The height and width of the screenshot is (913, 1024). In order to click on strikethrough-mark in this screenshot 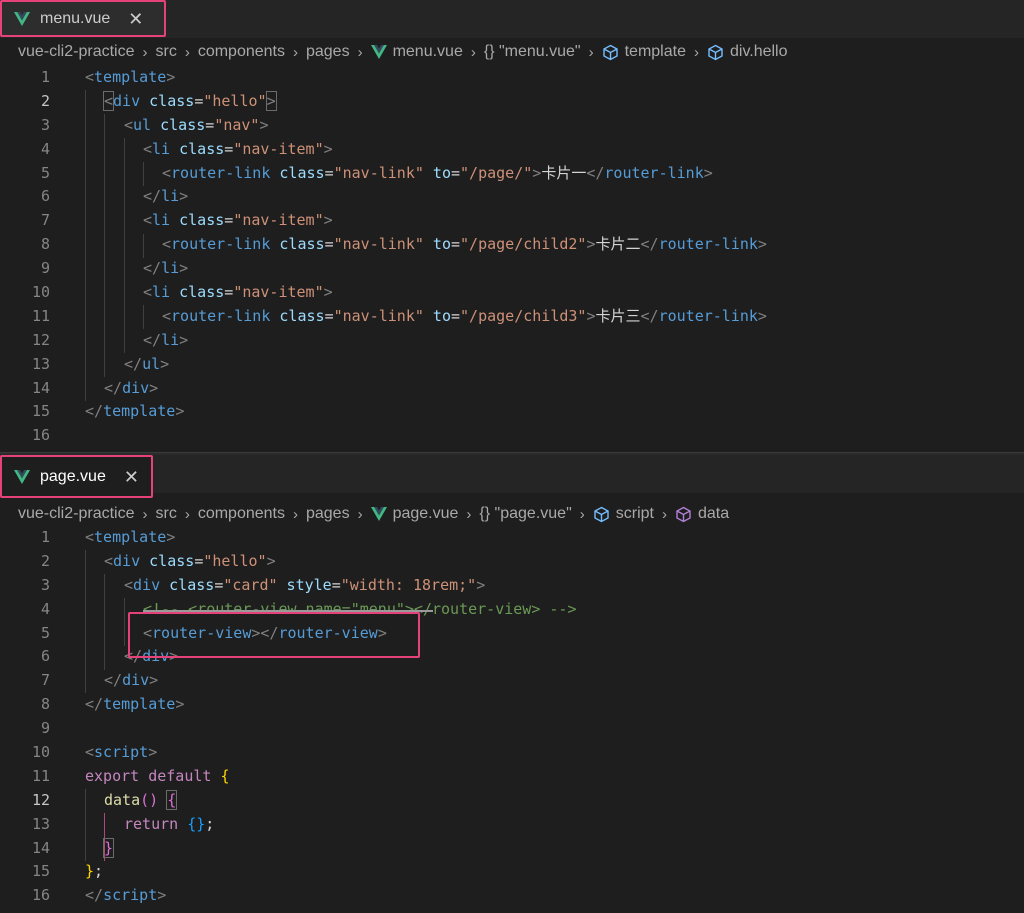, I will do `click(288, 610)`.